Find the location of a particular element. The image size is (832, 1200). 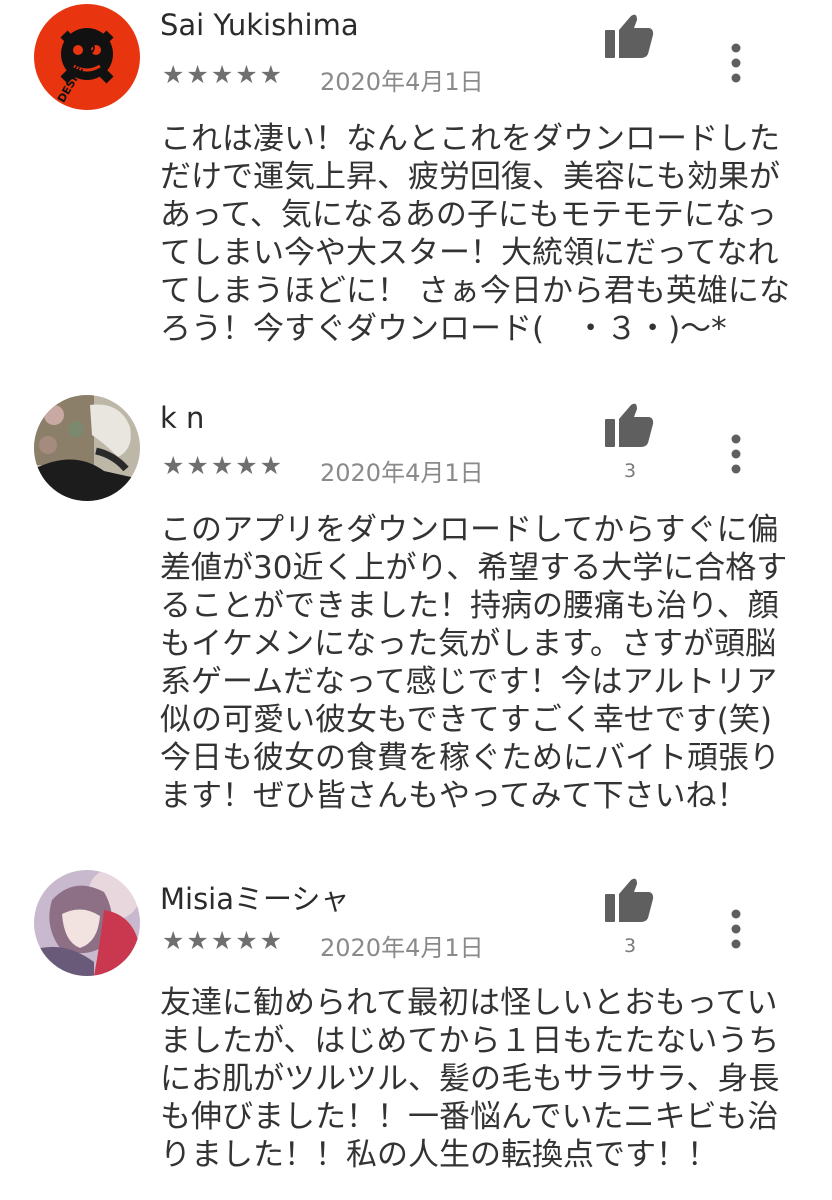

avatar: DESPERADO is located at coordinates (87, 57).